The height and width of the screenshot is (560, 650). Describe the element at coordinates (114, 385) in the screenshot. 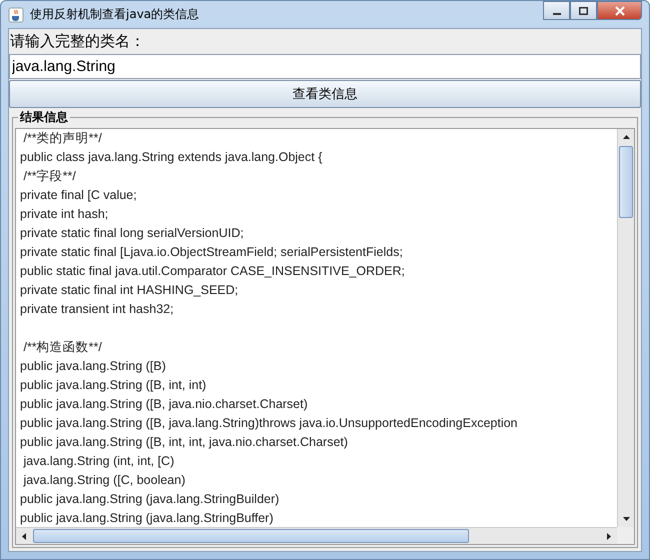

I see `code-line: public java.lang.String ([B, int, int)` at that location.